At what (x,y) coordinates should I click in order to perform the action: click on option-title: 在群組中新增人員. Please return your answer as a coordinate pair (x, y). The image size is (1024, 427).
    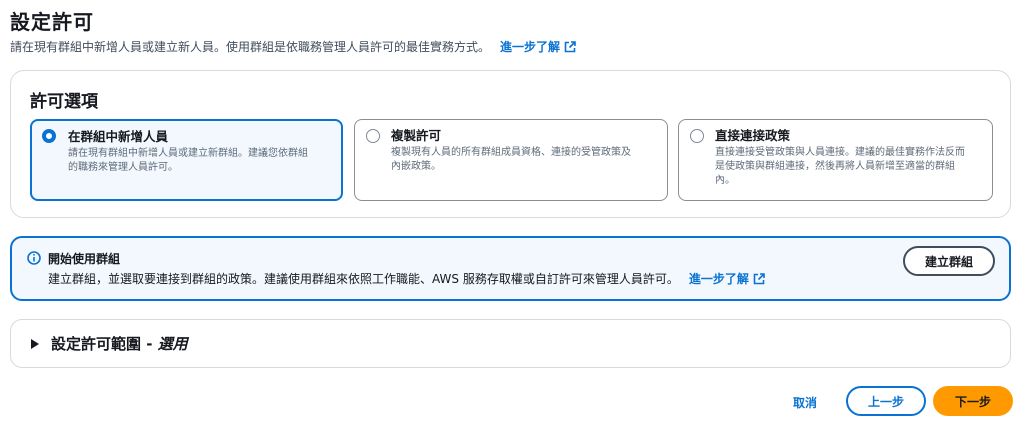
    Looking at the image, I should click on (118, 136).